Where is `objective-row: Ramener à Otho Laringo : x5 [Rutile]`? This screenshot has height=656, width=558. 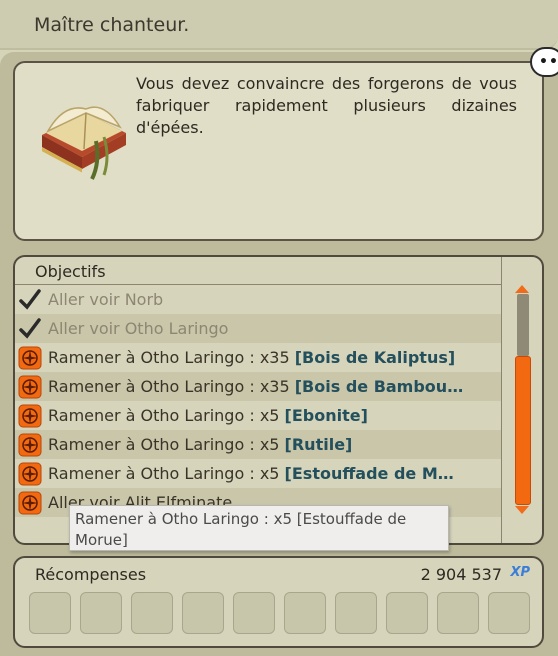 objective-row: Ramener à Otho Laringo : x5 [Rutile] is located at coordinates (258, 444).